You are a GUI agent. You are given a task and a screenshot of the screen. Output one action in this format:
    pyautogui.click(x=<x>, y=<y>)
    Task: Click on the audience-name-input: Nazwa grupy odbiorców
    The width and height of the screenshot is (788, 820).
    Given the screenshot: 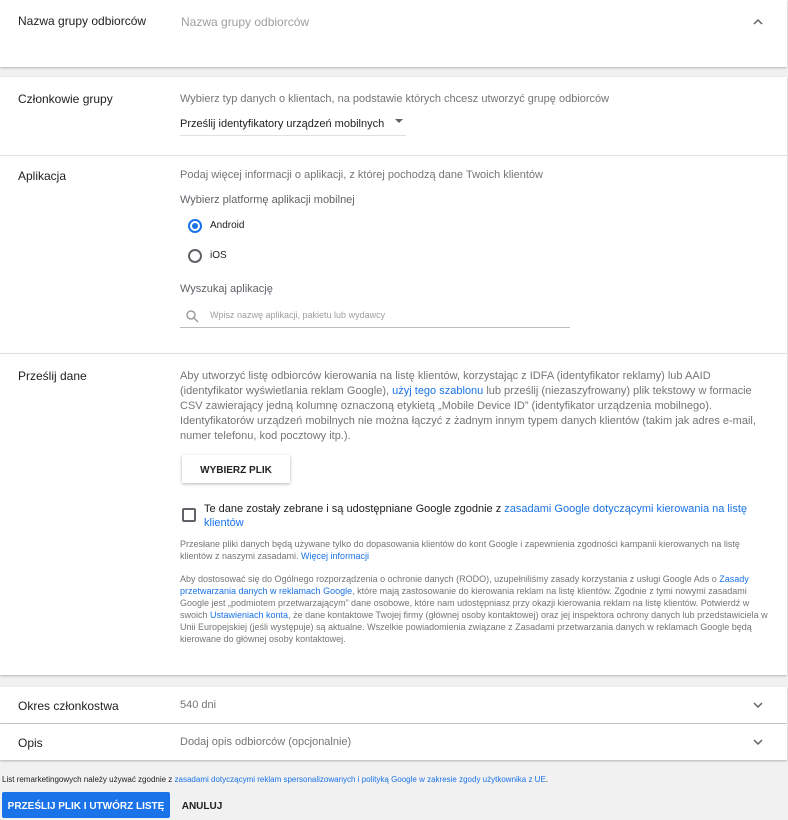 What is the action you would take?
    pyautogui.click(x=391, y=22)
    